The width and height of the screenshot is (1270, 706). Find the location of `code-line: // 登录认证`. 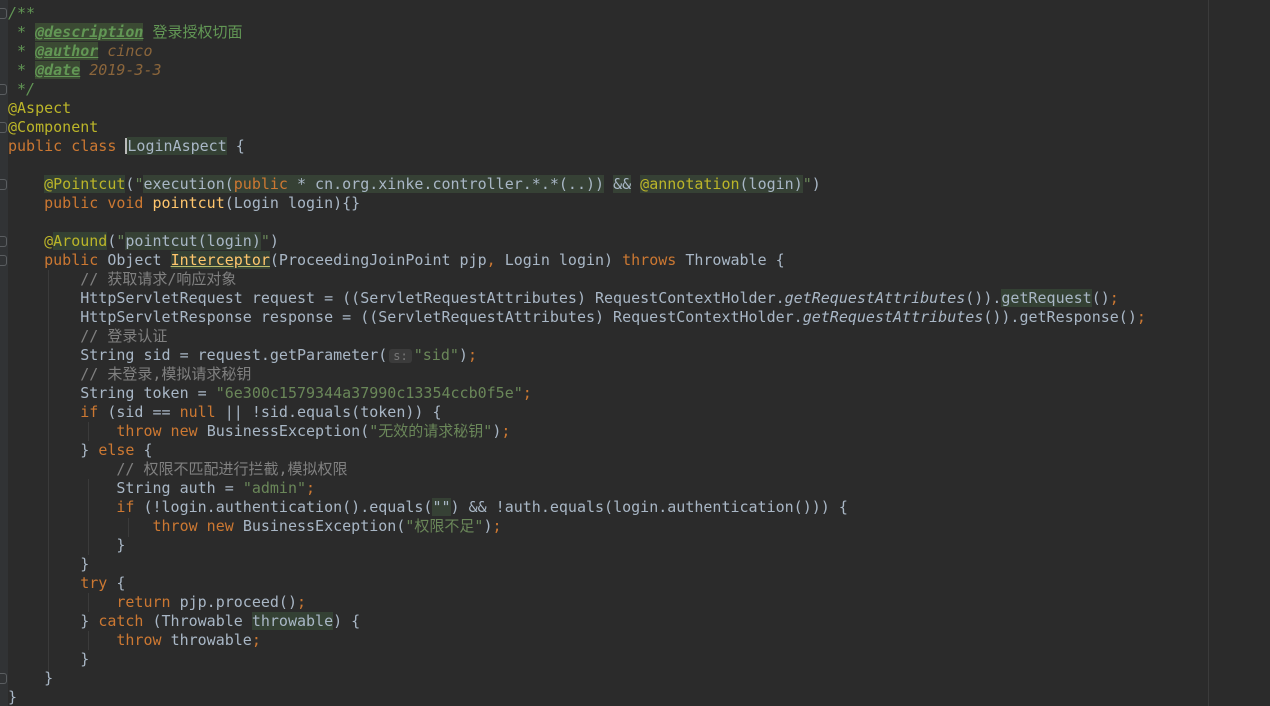

code-line: // 登录认证 is located at coordinates (577, 336).